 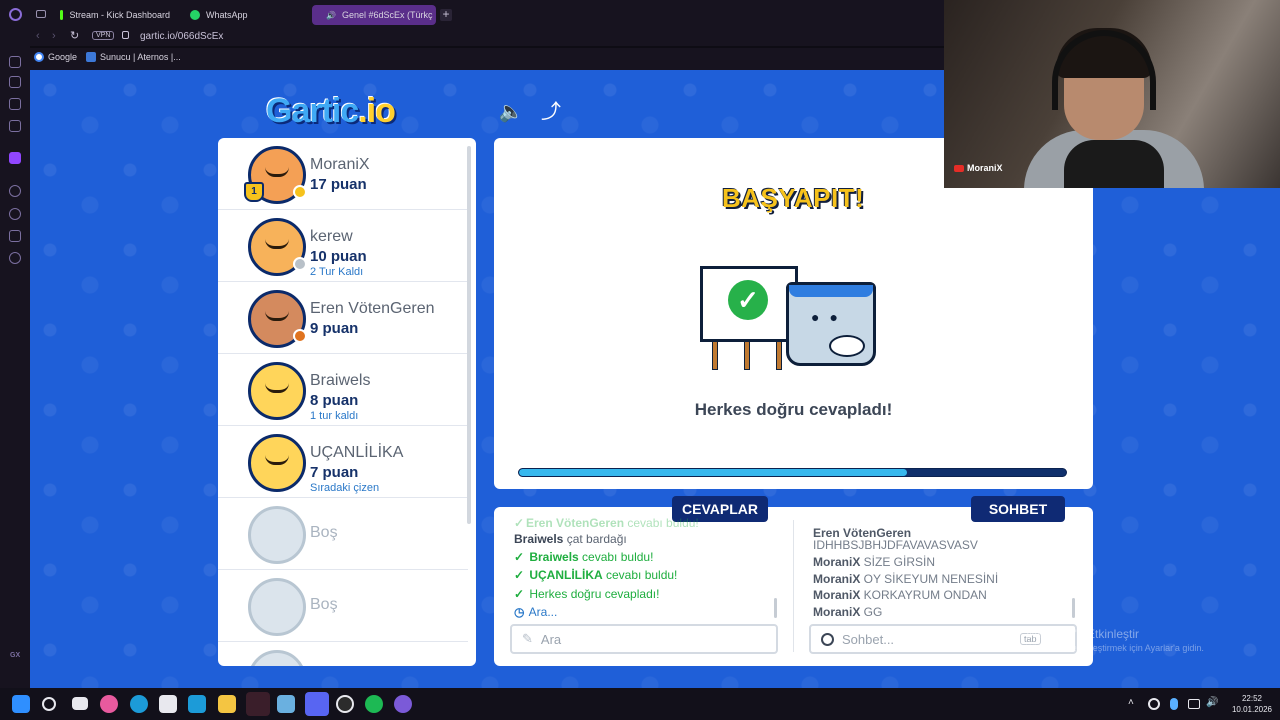 What do you see at coordinates (49, 704) in the screenshot?
I see `search-icon` at bounding box center [49, 704].